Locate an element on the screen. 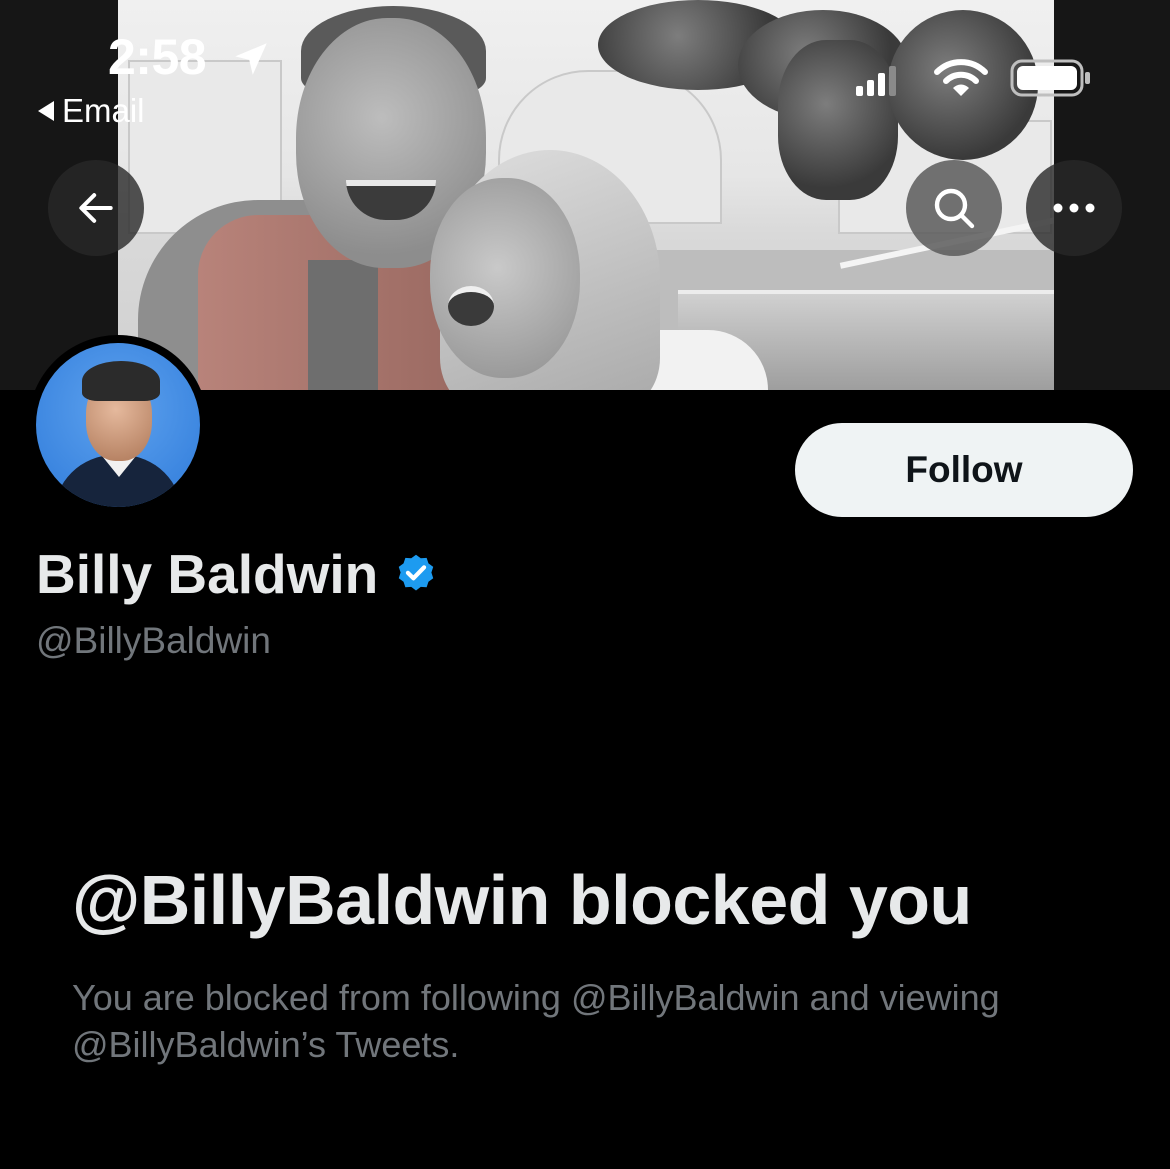 The height and width of the screenshot is (1169, 1170). profile-avatar is located at coordinates (118, 425).